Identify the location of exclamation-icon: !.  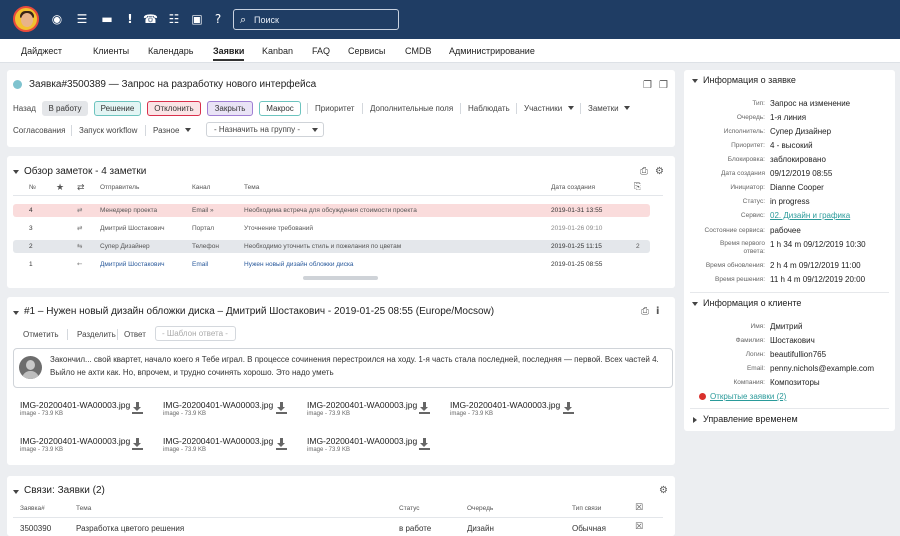
(130, 19).